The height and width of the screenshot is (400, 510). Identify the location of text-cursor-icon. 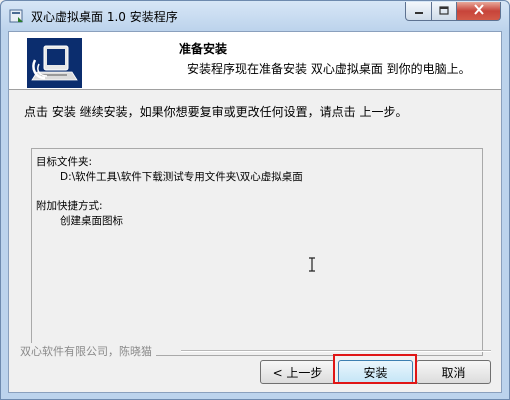
(312, 266).